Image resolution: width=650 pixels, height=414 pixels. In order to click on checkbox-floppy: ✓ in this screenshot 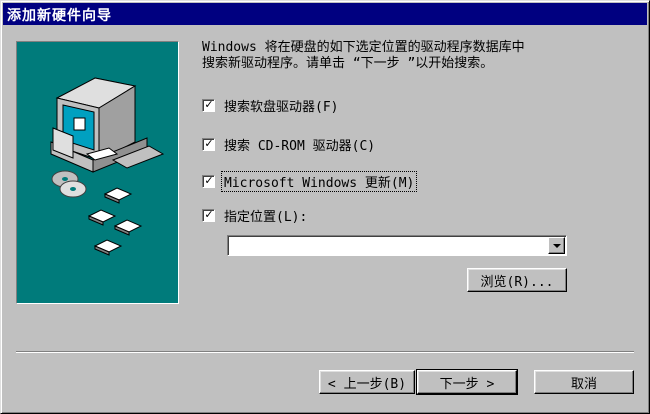, I will do `click(208, 104)`.